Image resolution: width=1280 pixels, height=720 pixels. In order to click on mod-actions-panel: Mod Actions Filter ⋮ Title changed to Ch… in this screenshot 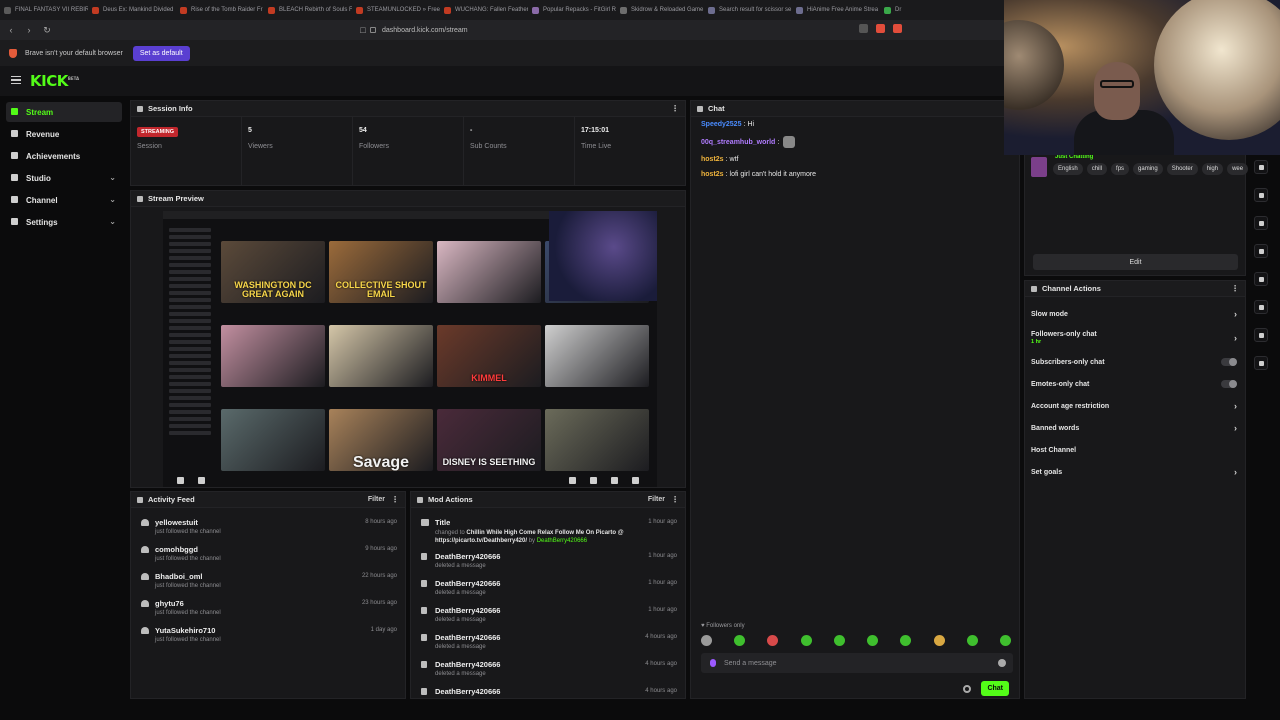, I will do `click(548, 595)`.